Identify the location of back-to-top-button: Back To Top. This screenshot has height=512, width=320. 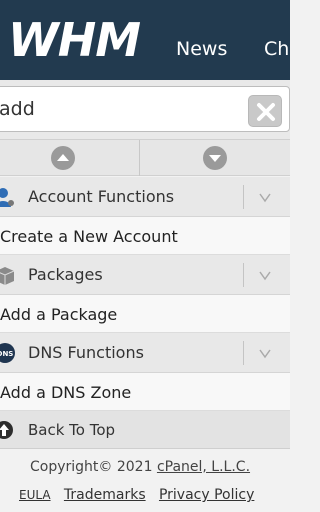
(145, 430).